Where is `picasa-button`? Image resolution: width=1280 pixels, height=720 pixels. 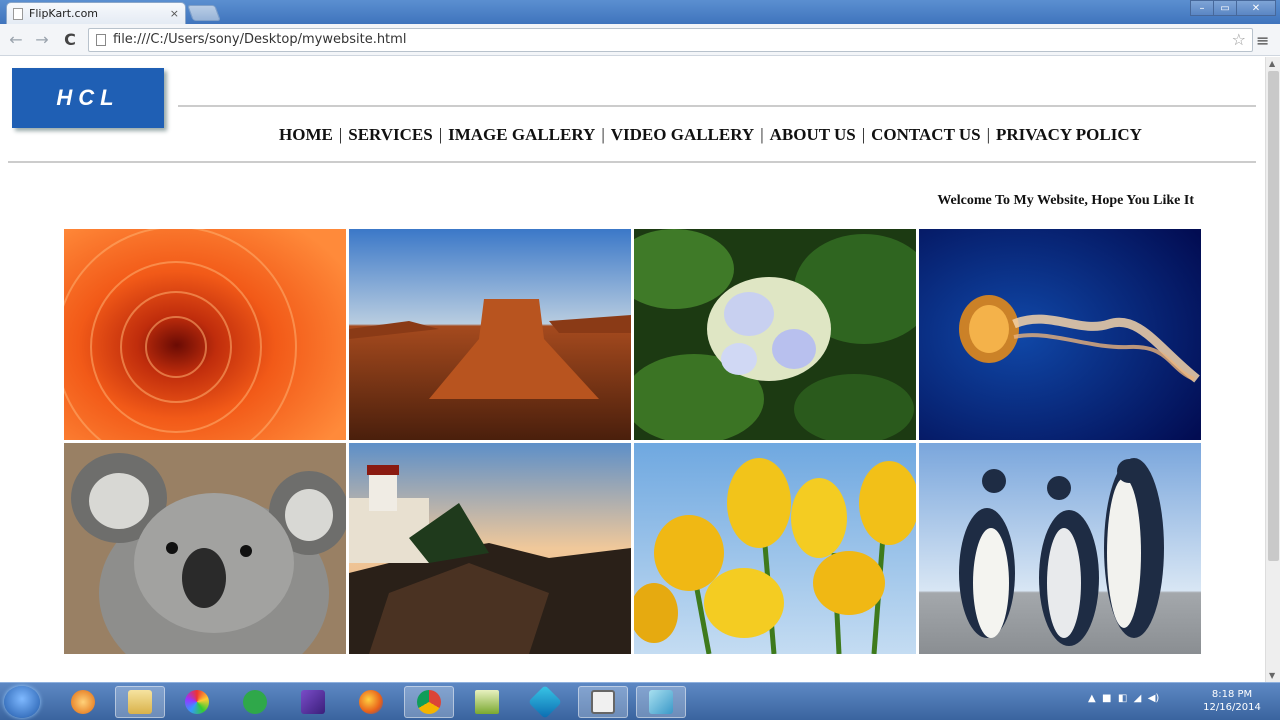
picasa-button is located at coordinates (197, 702).